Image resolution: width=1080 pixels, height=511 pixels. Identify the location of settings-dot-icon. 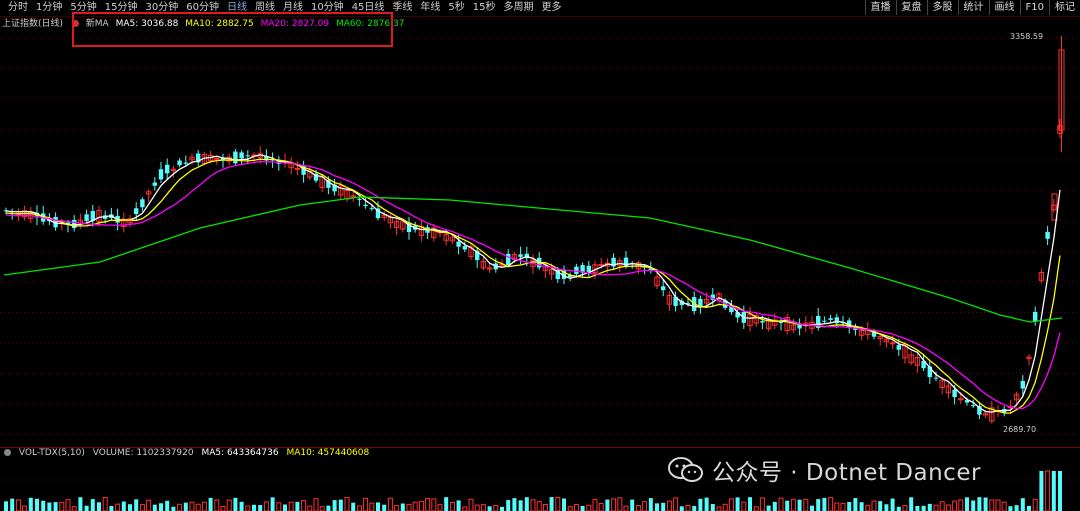
(7, 452).